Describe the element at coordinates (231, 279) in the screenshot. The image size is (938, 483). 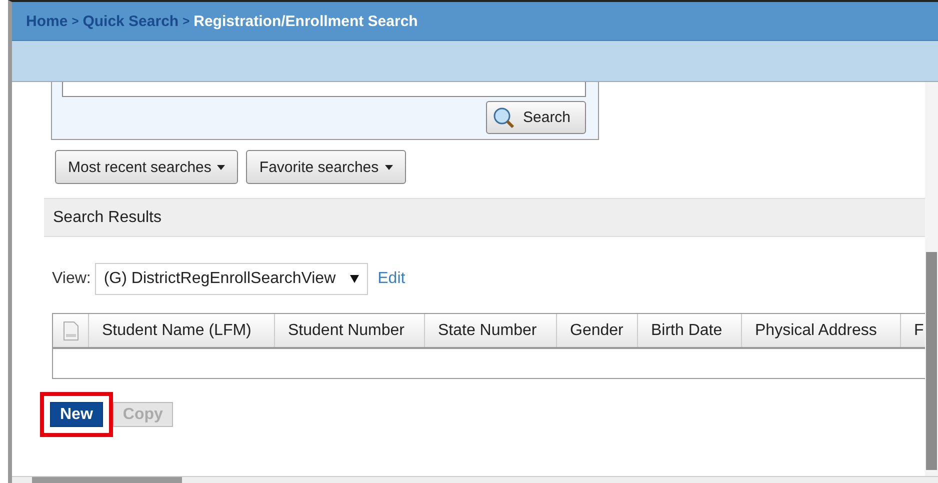
I see `view-select: (G) DistrictRegEnrollSearchView` at that location.